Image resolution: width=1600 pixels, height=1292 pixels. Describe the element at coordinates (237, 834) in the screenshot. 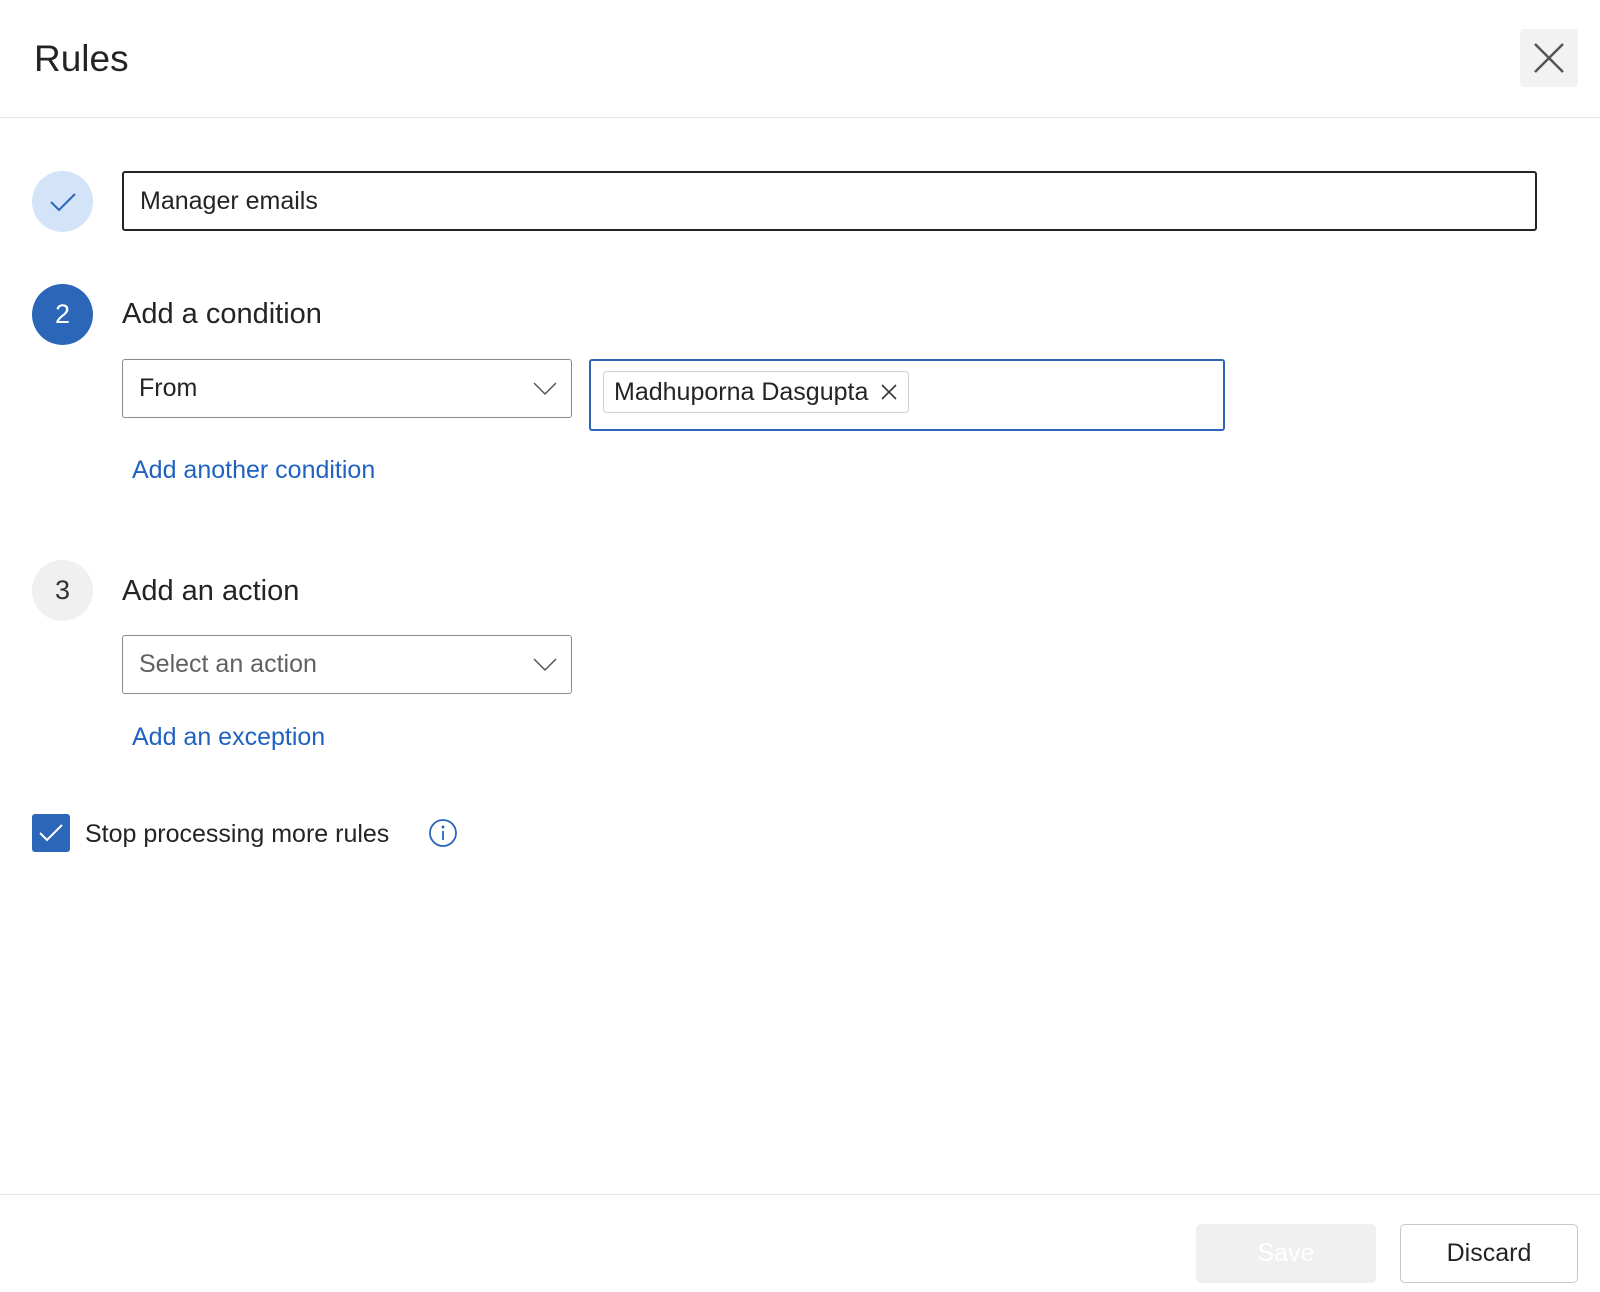

I see `stop-processing-label: Stop processing more rules` at that location.